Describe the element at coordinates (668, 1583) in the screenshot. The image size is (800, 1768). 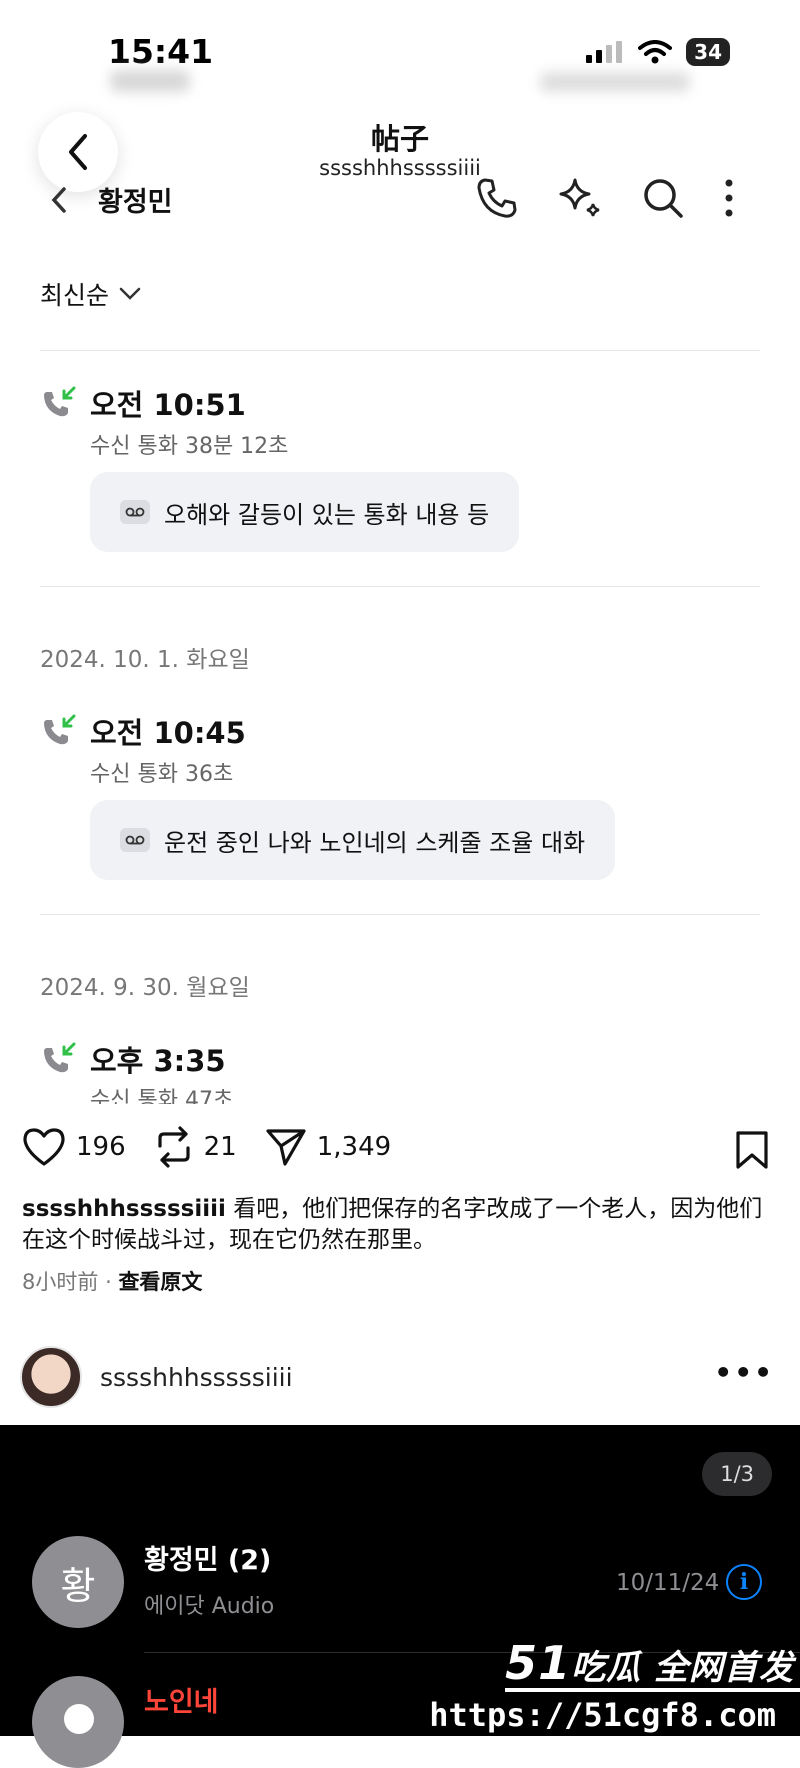
I see `contact-date: 10/11/24` at that location.